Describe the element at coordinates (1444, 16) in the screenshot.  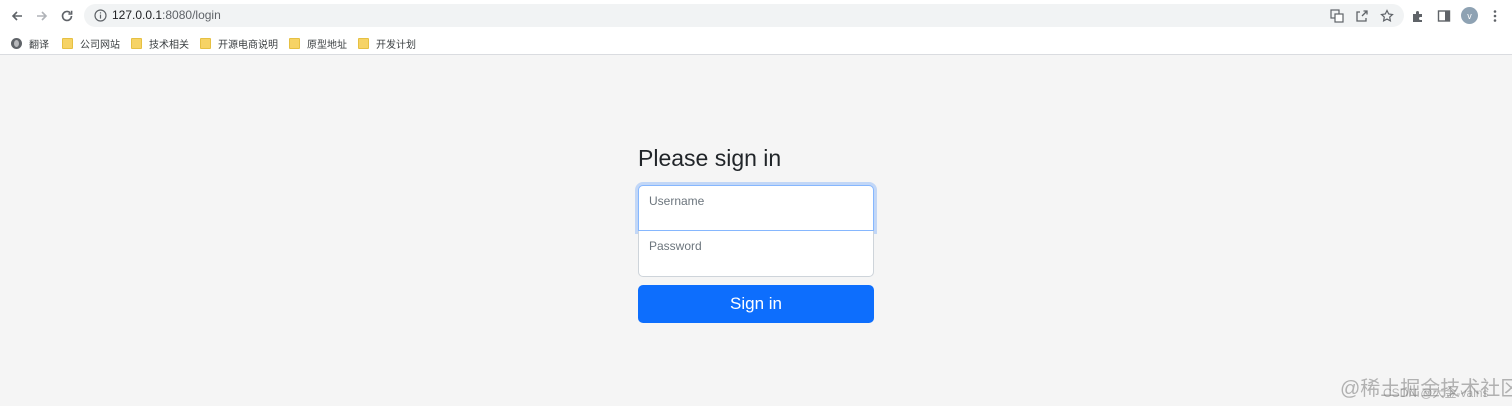
I see `side-panel-icon` at that location.